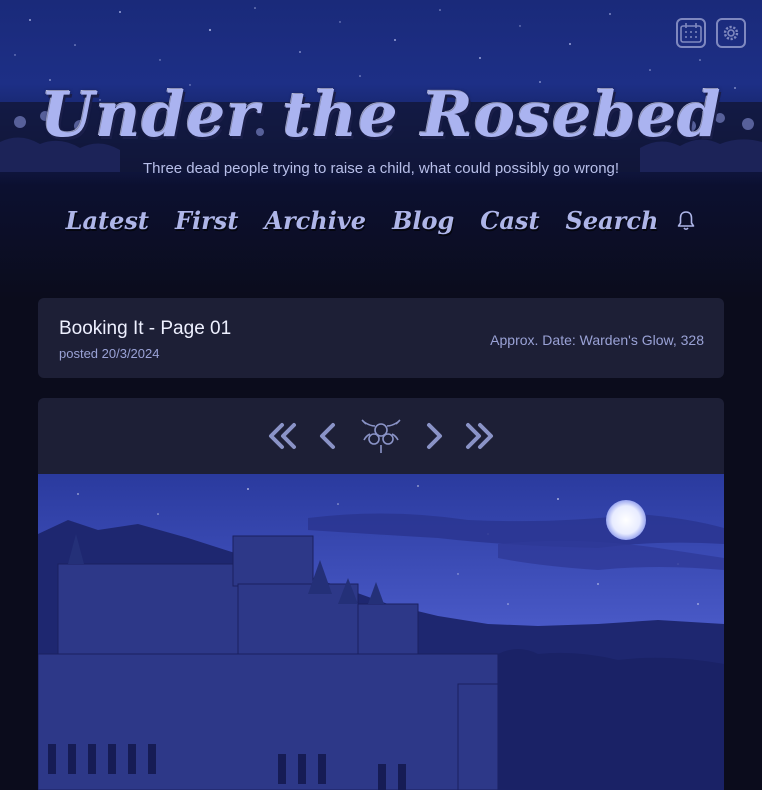 This screenshot has height=790, width=762. Describe the element at coordinates (423, 220) in the screenshot. I see `nav-blog: Blog` at that location.